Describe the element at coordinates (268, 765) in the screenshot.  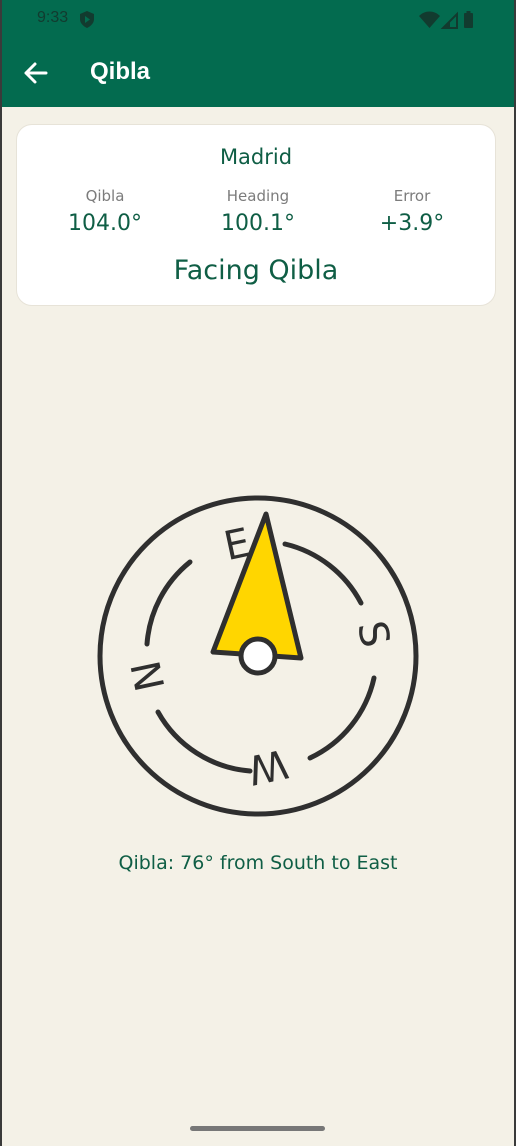
I see `compass-label-west: W` at that location.